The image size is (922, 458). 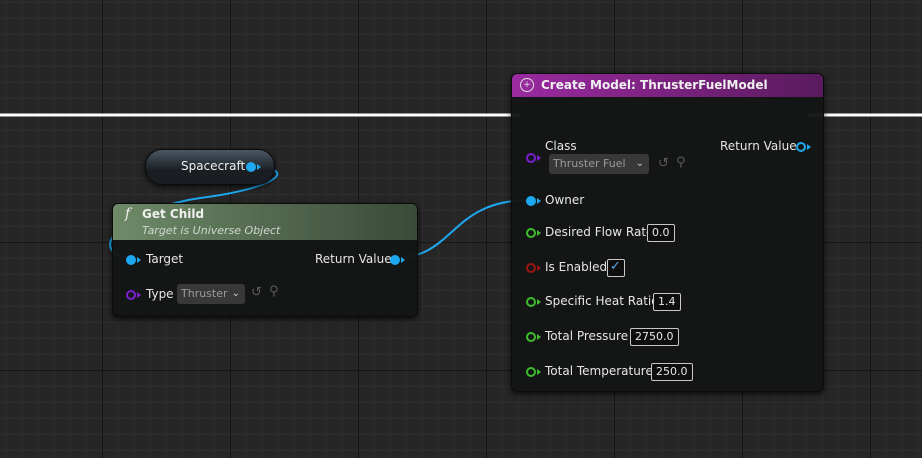 I want to click on is-enabled-label: Is Enabled, so click(x=576, y=267).